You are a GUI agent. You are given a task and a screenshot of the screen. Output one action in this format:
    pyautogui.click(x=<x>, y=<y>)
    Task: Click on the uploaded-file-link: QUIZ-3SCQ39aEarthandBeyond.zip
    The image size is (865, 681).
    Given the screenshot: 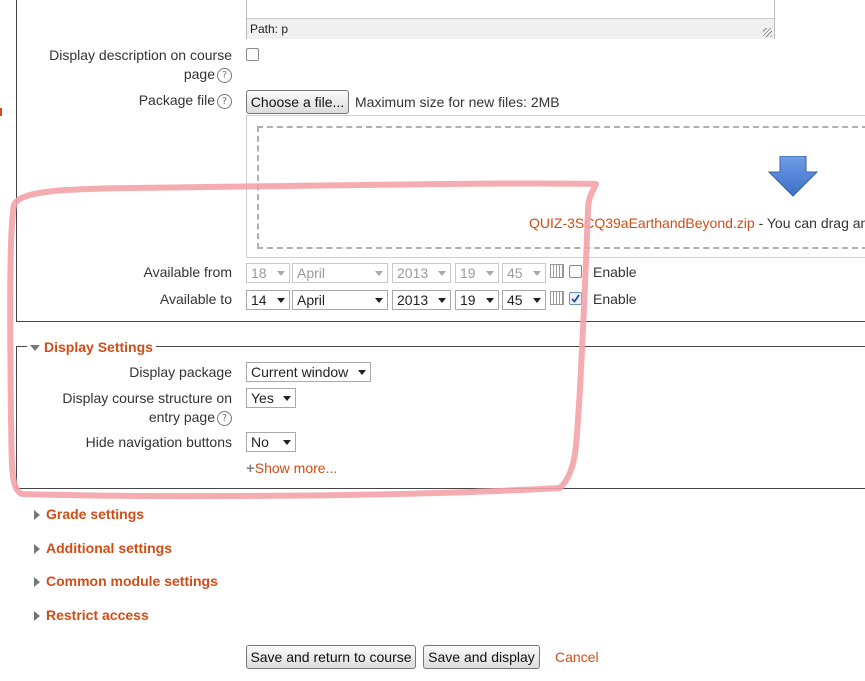 What is the action you would take?
    pyautogui.click(x=642, y=223)
    